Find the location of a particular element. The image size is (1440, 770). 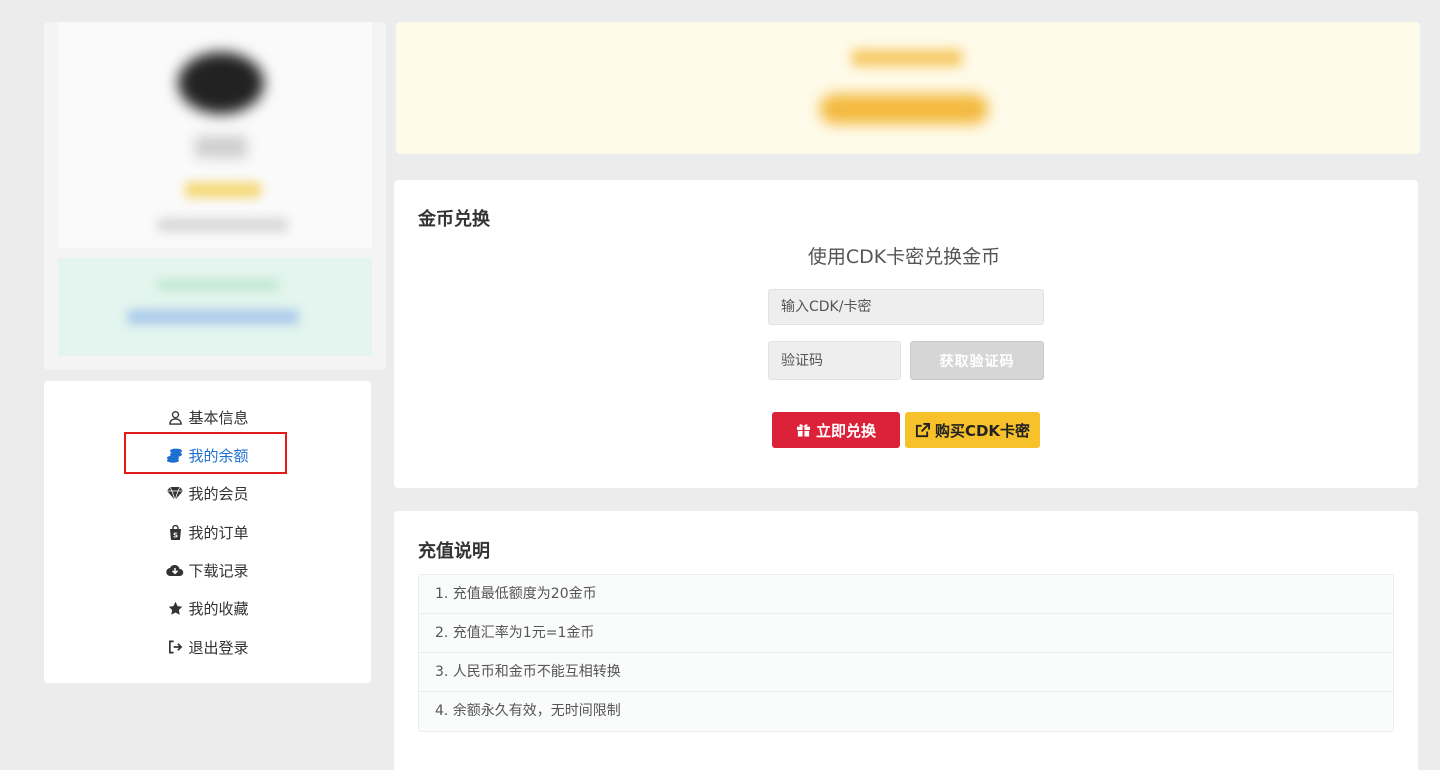

list-item: 1. 充值最低额度为20金币 is located at coordinates (906, 594).